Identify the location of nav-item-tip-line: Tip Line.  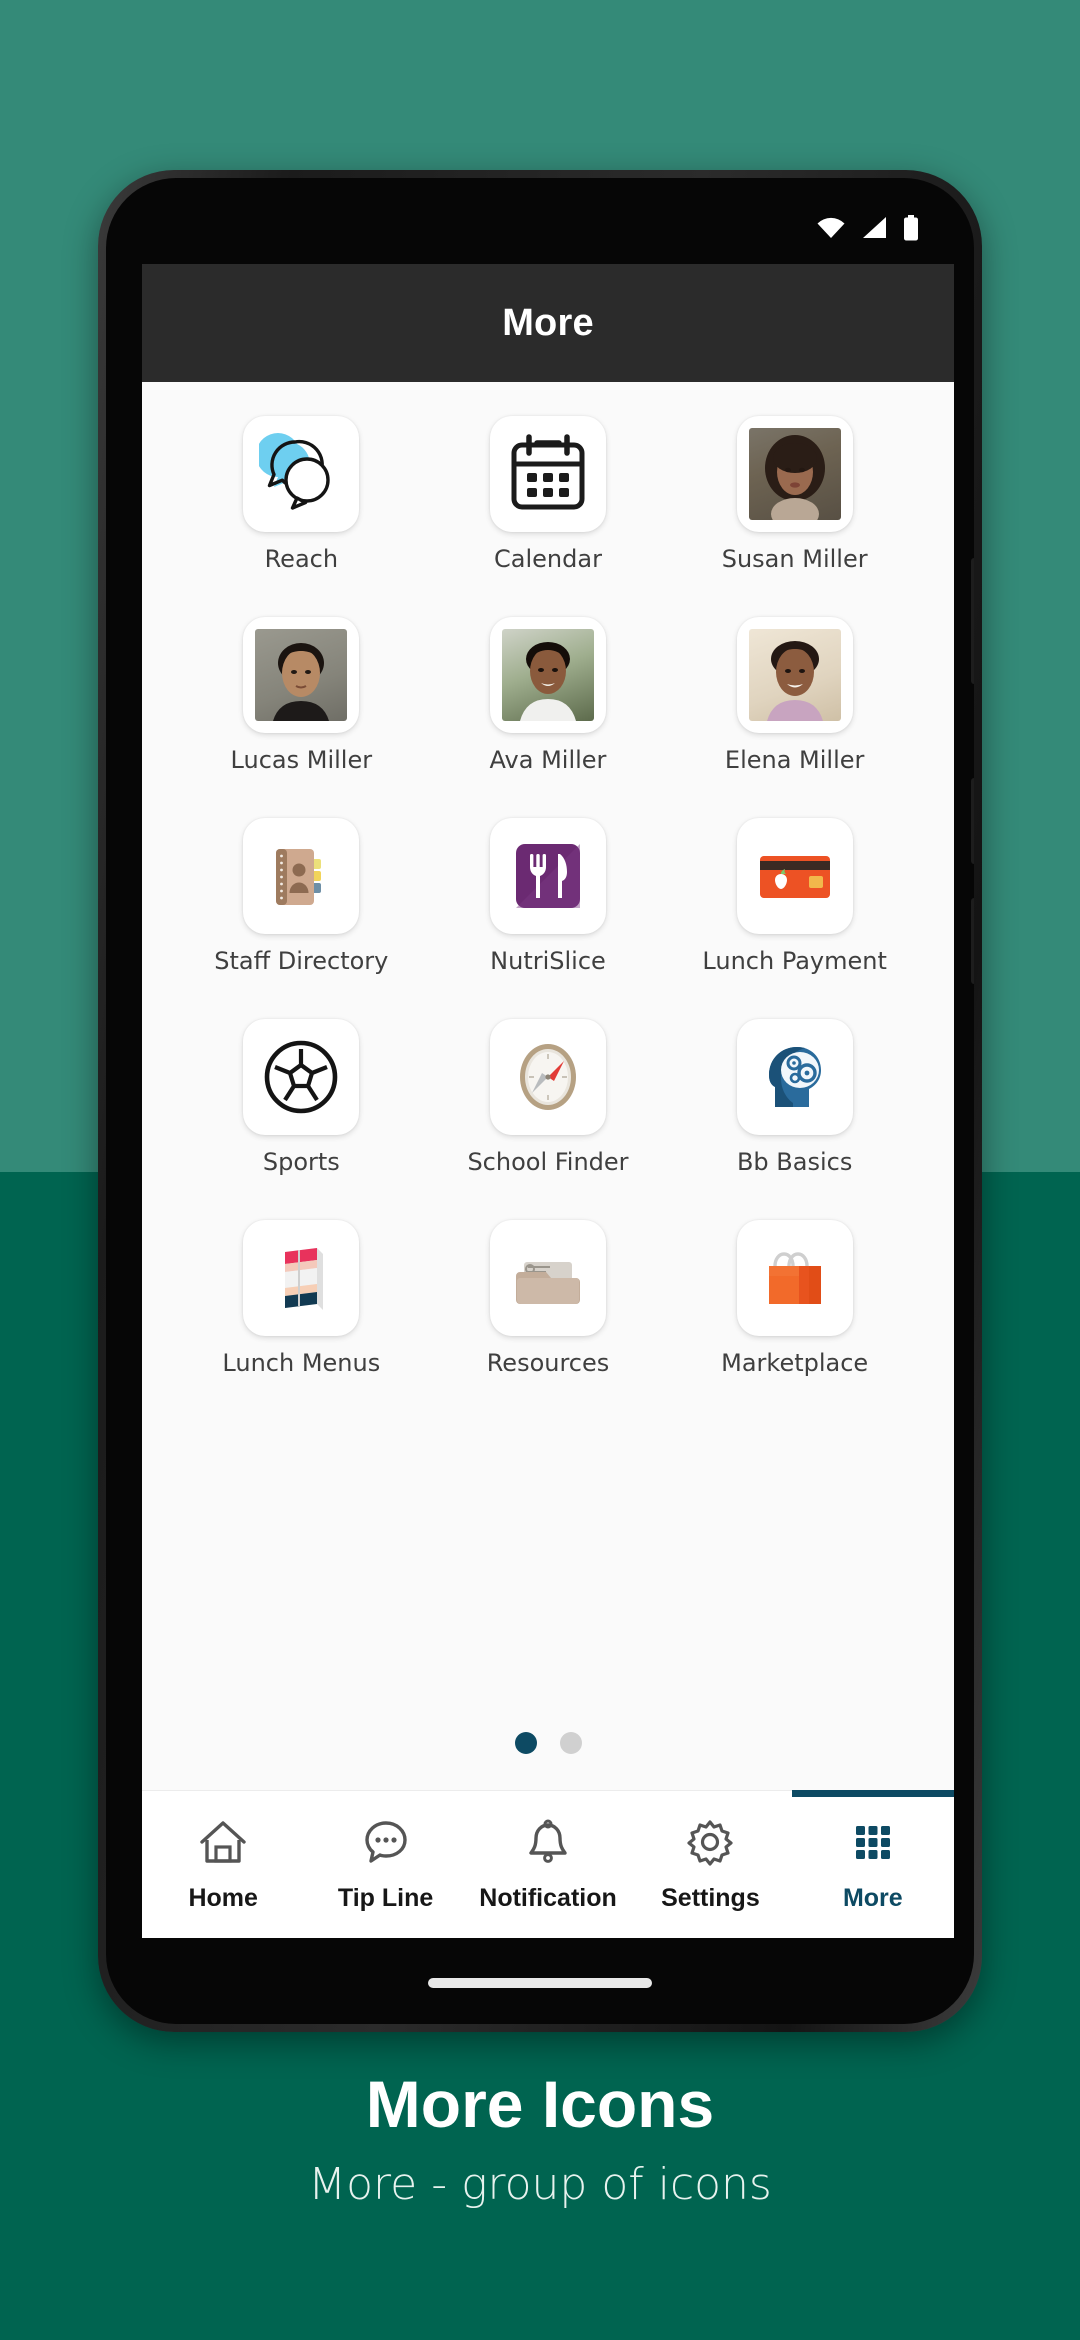
(385, 1864).